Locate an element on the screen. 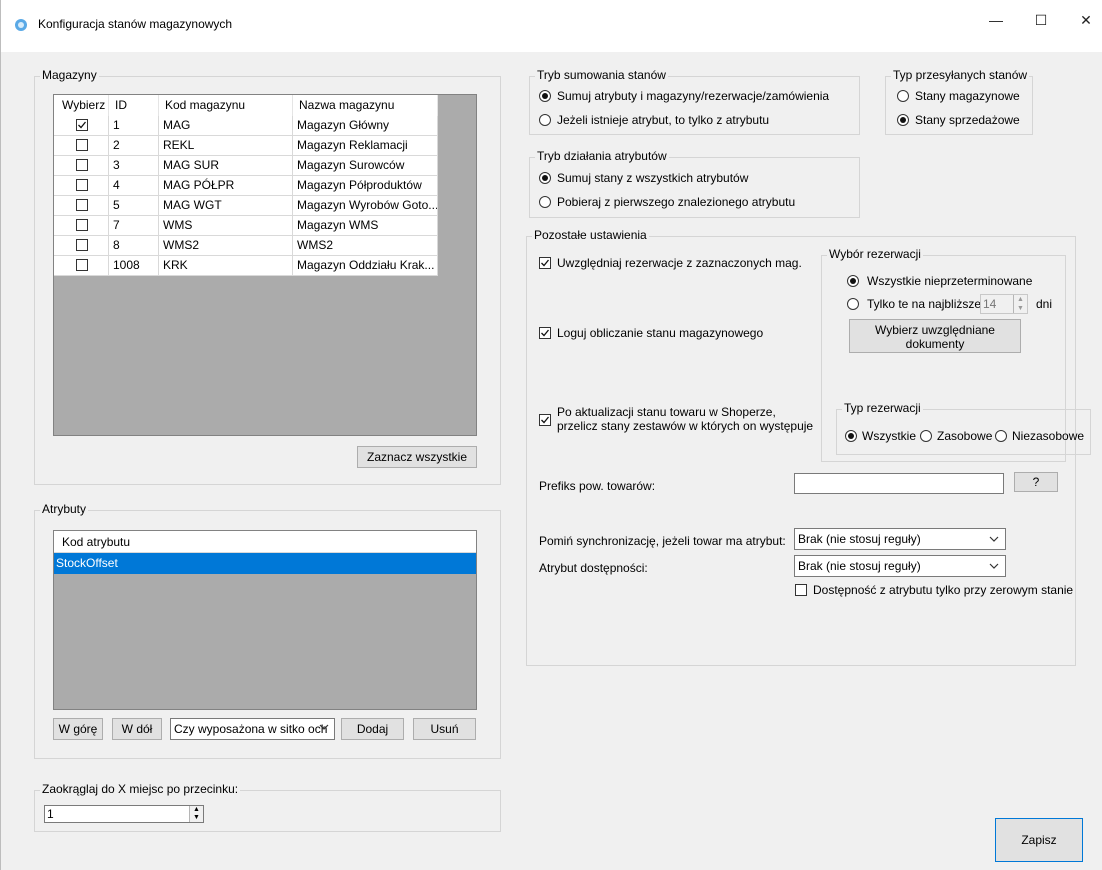 The height and width of the screenshot is (870, 1102). cell-id: 1008 is located at coordinates (134, 266).